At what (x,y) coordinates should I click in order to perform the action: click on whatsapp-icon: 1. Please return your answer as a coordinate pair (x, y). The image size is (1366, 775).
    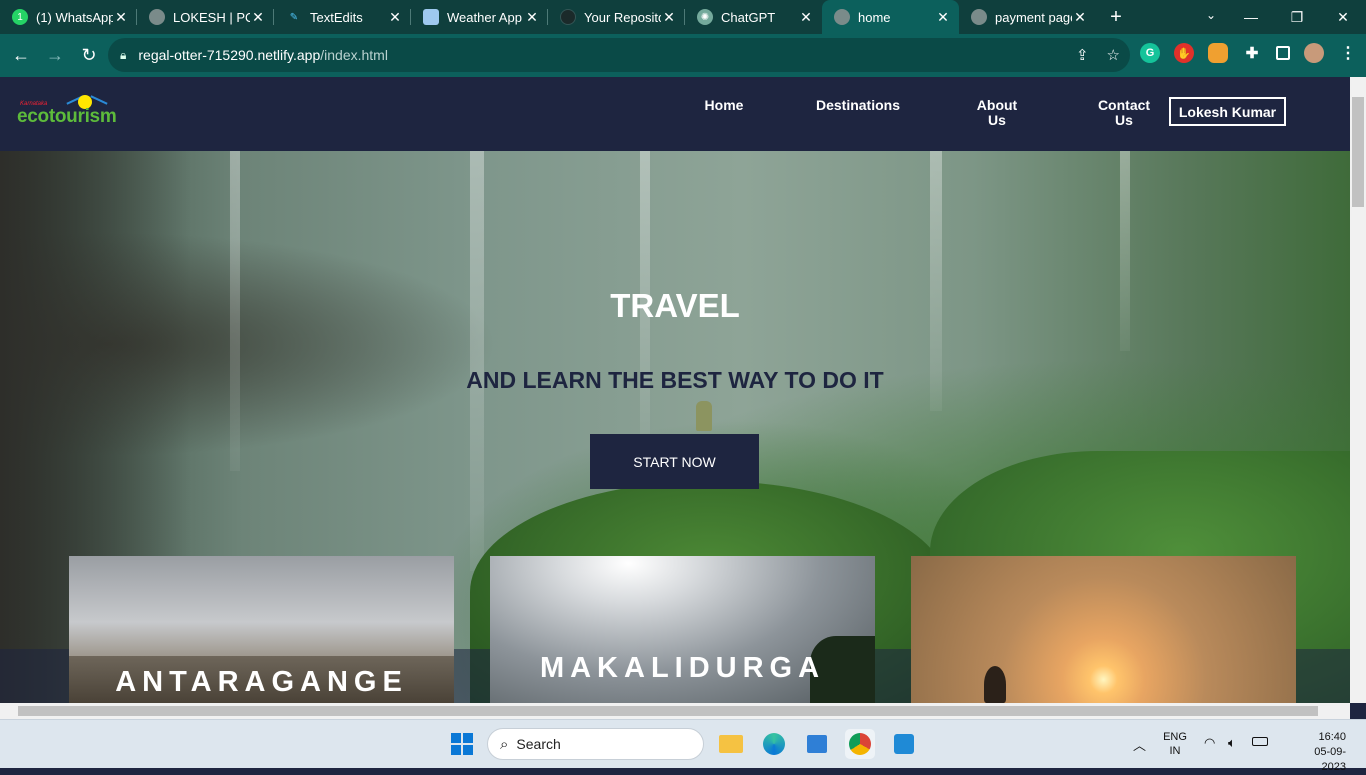
    Looking at the image, I should click on (20, 17).